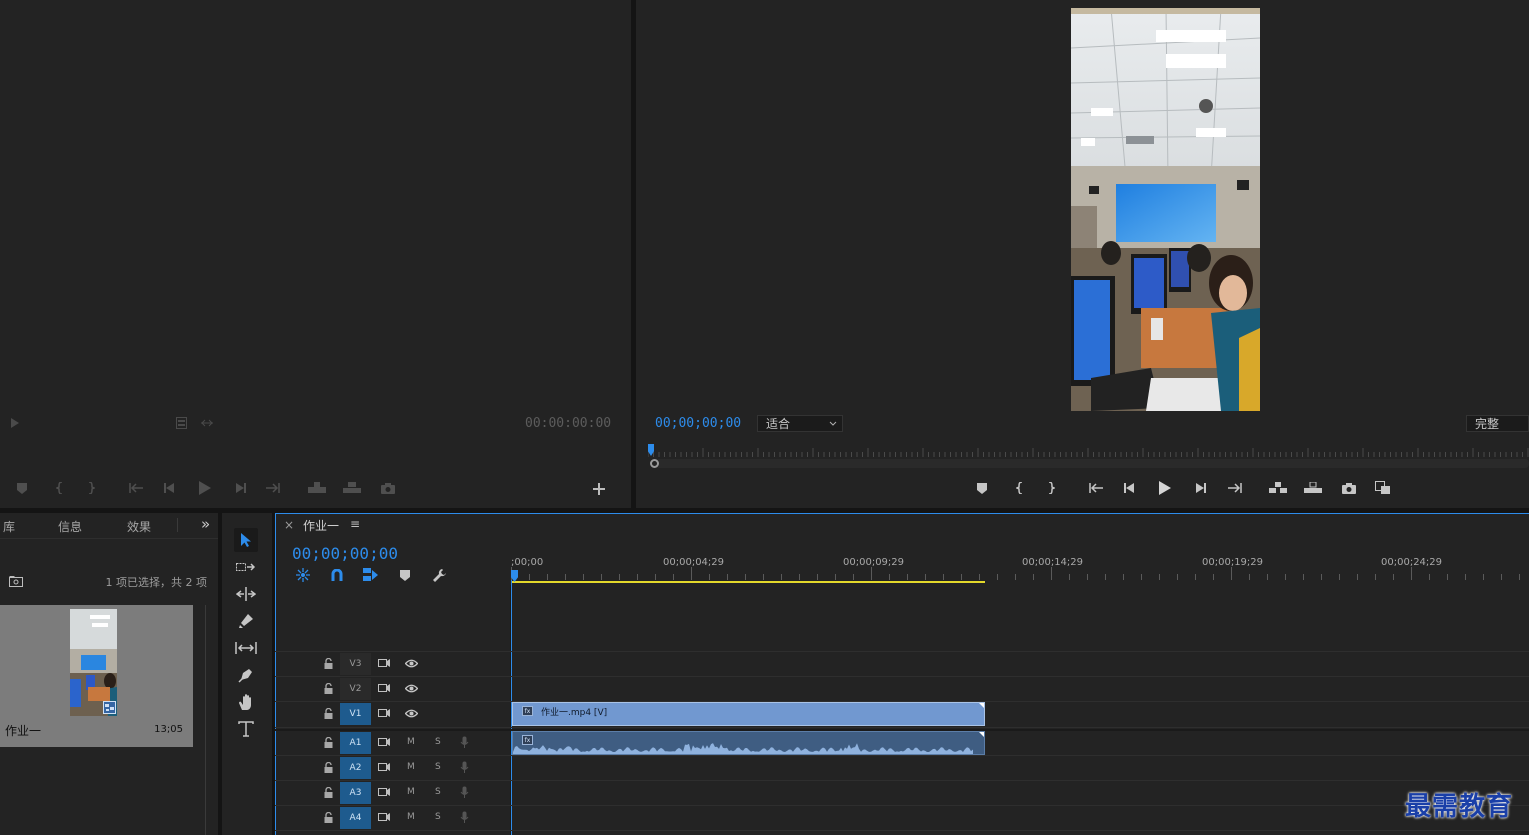 The image size is (1529, 835). Describe the element at coordinates (303, 575) in the screenshot. I see `nest-sequences-icon` at that location.